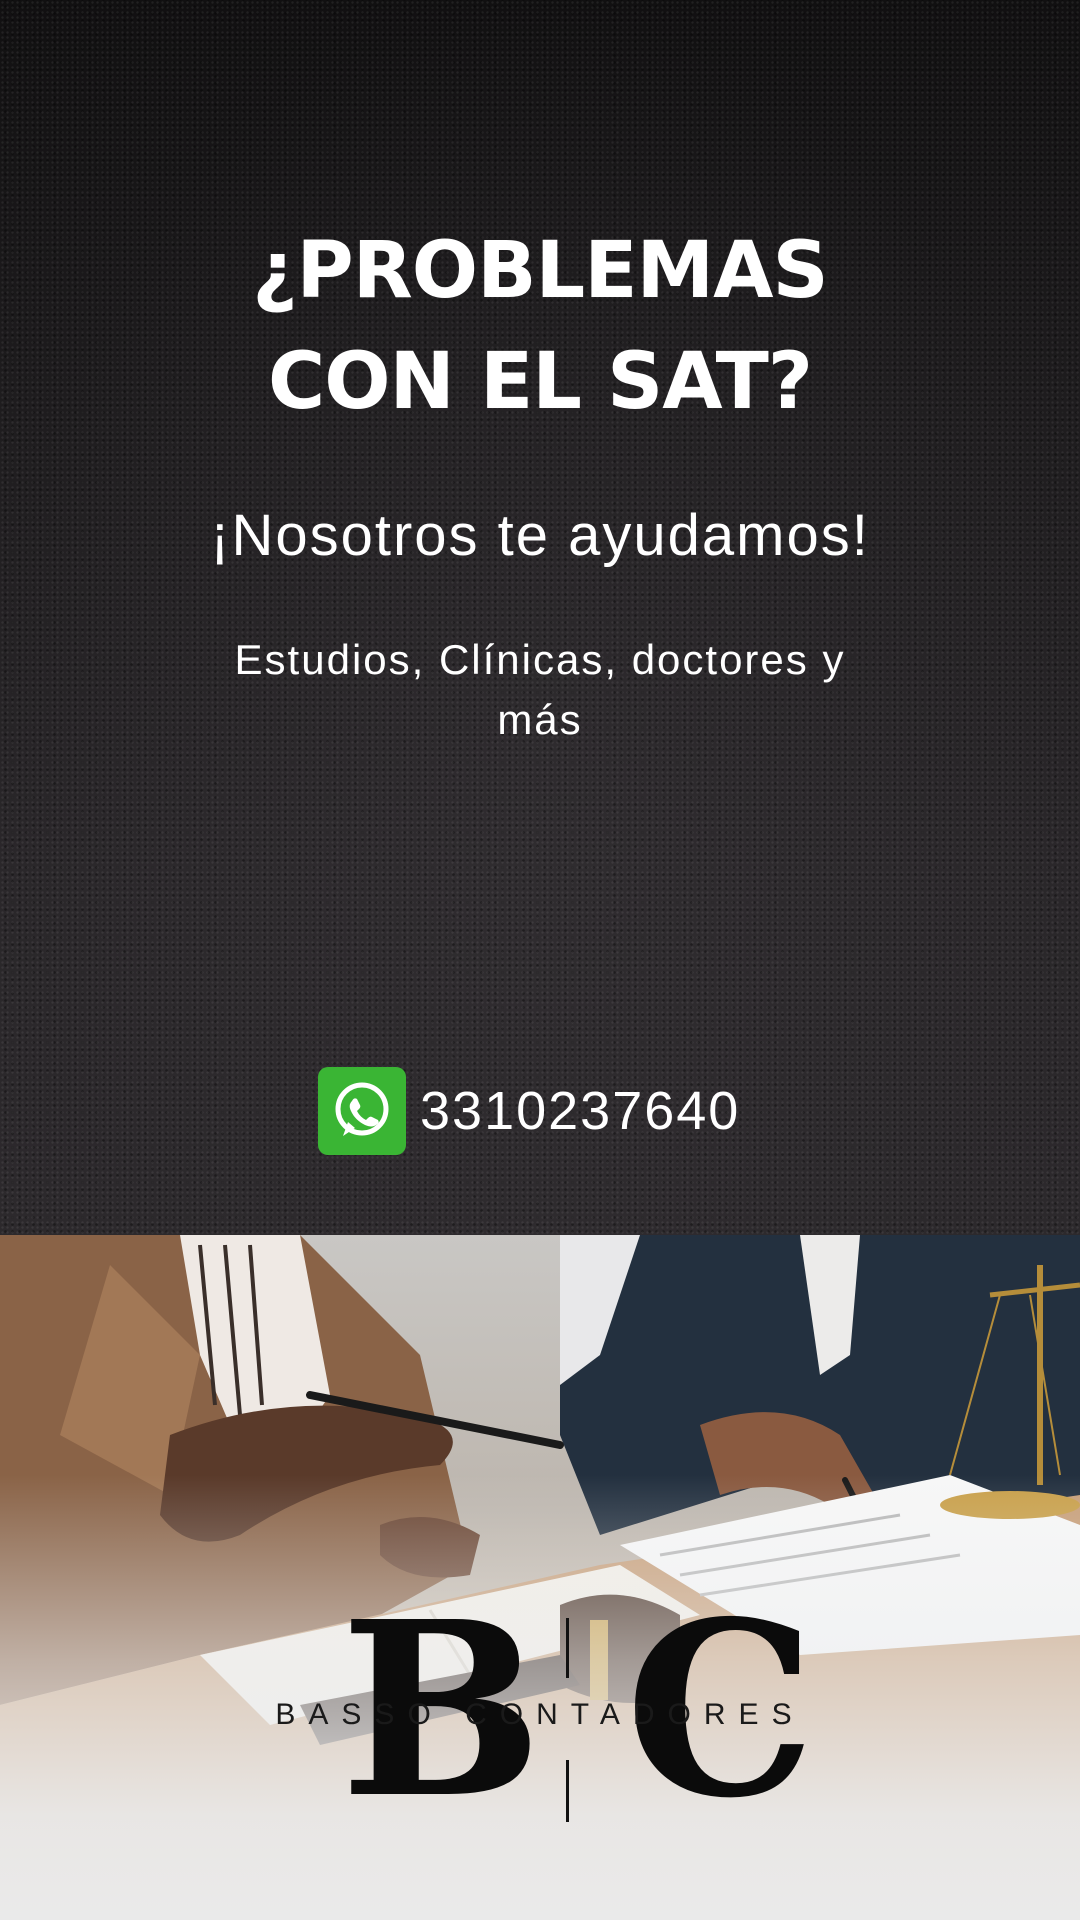 Image resolution: width=1080 pixels, height=1920 pixels. Describe the element at coordinates (567, 1648) in the screenshot. I see `logo-divider-top` at that location.